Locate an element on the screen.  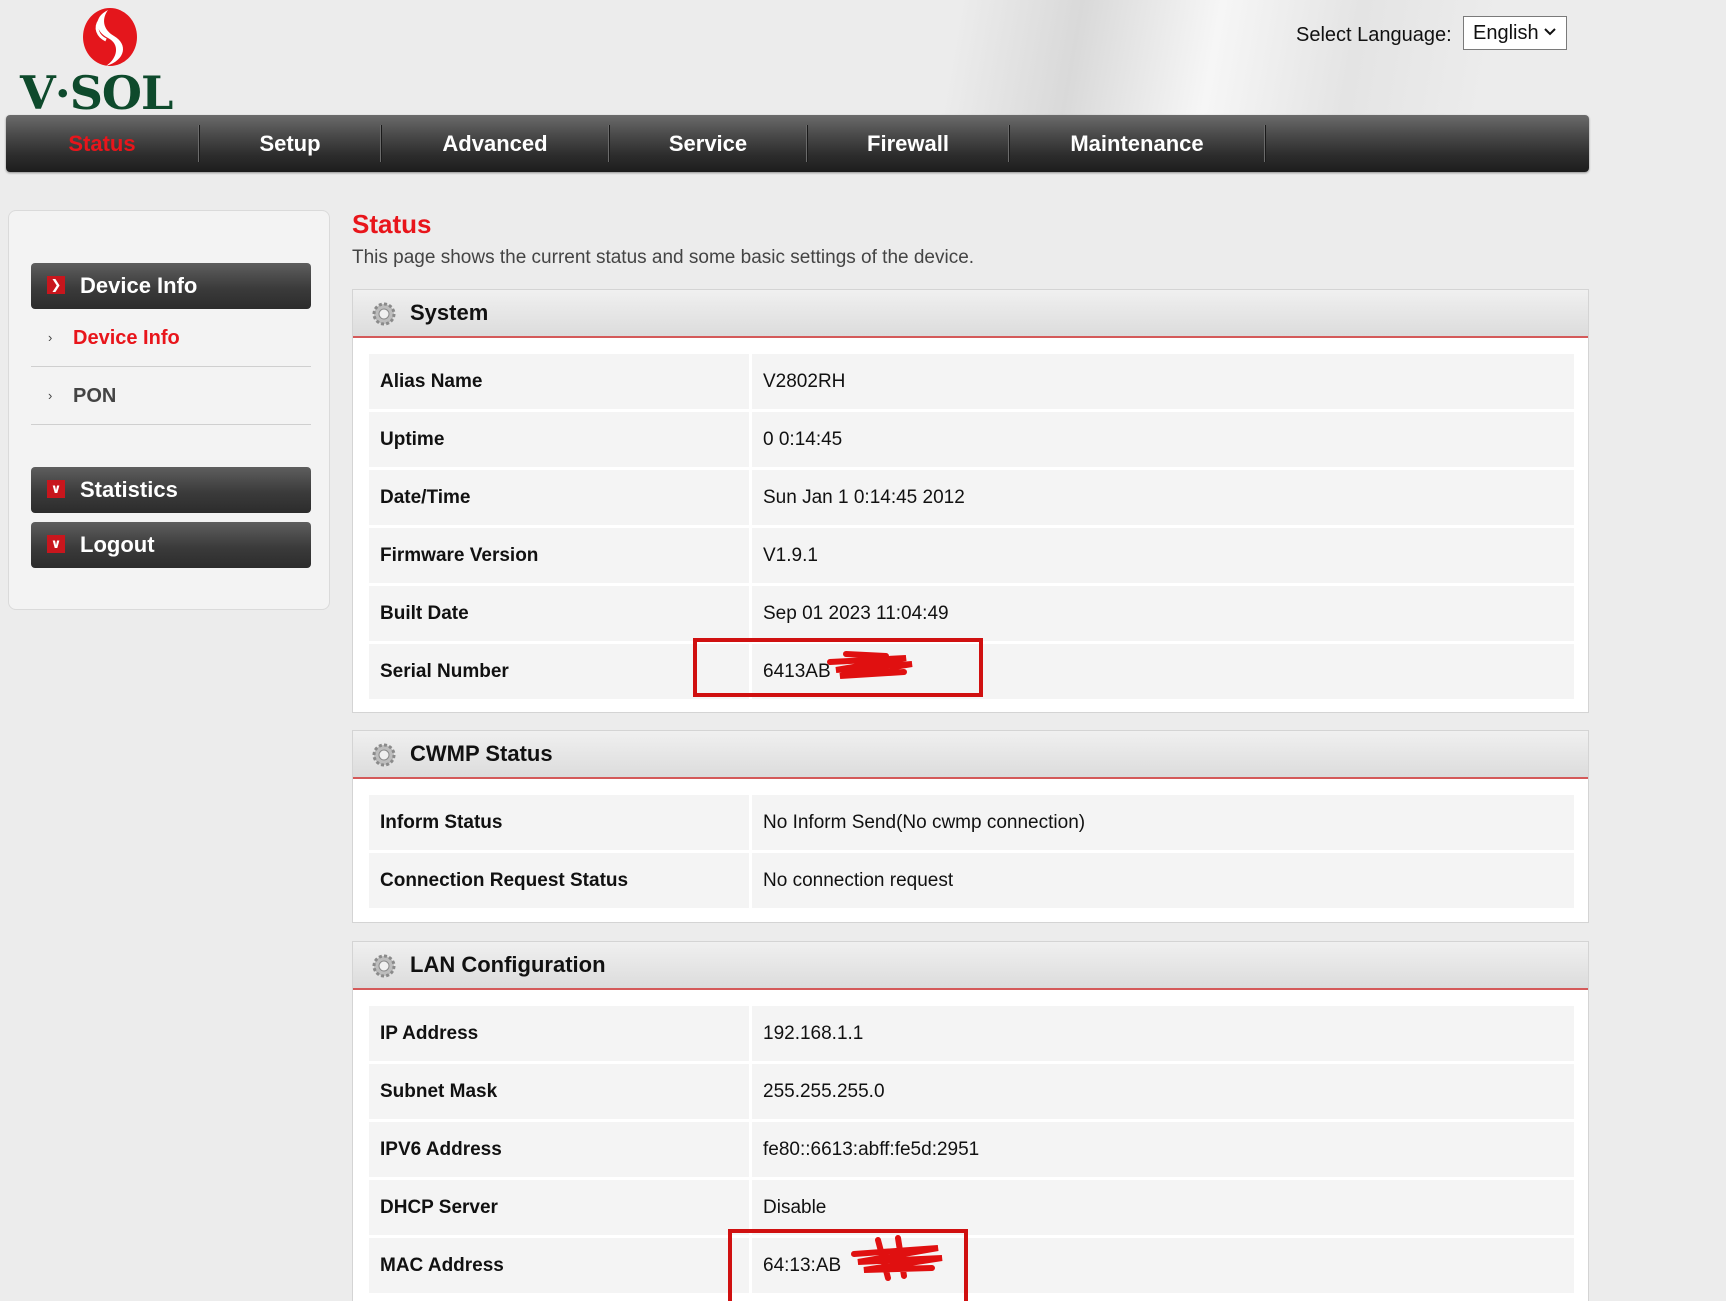
table-row: Subnet Mask 255.255.255.0 is located at coordinates (971, 1091).